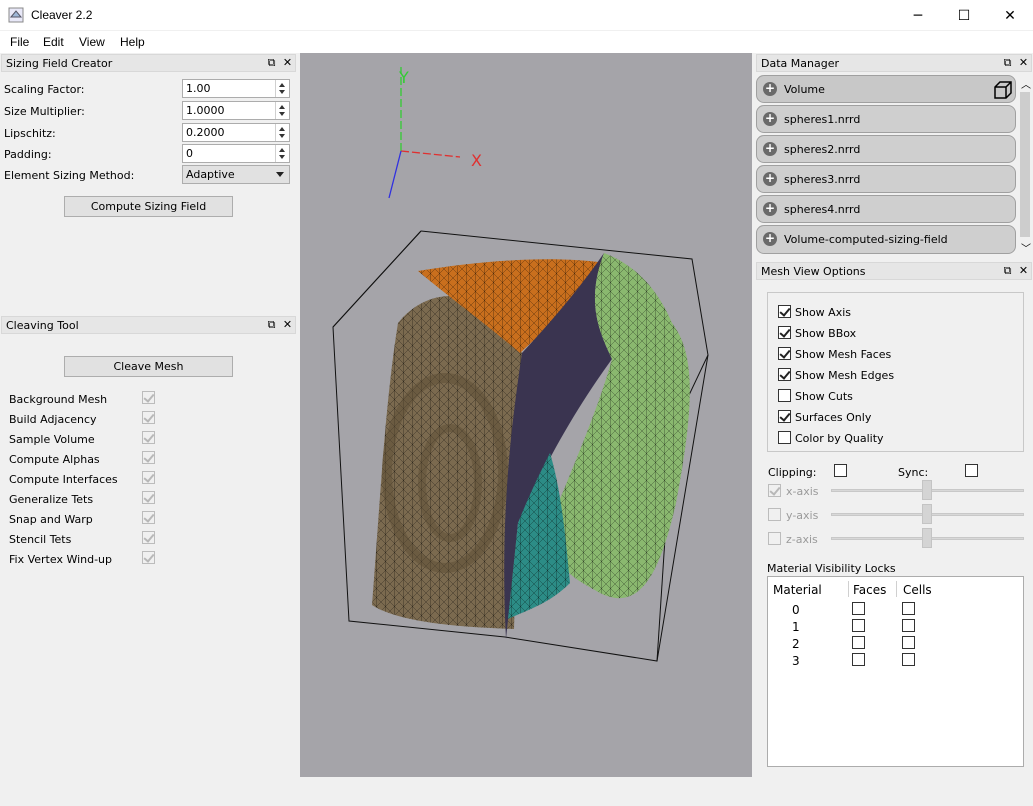 This screenshot has width=1033, height=806. What do you see at coordinates (895, 671) in the screenshot?
I see `material-locks-table` at bounding box center [895, 671].